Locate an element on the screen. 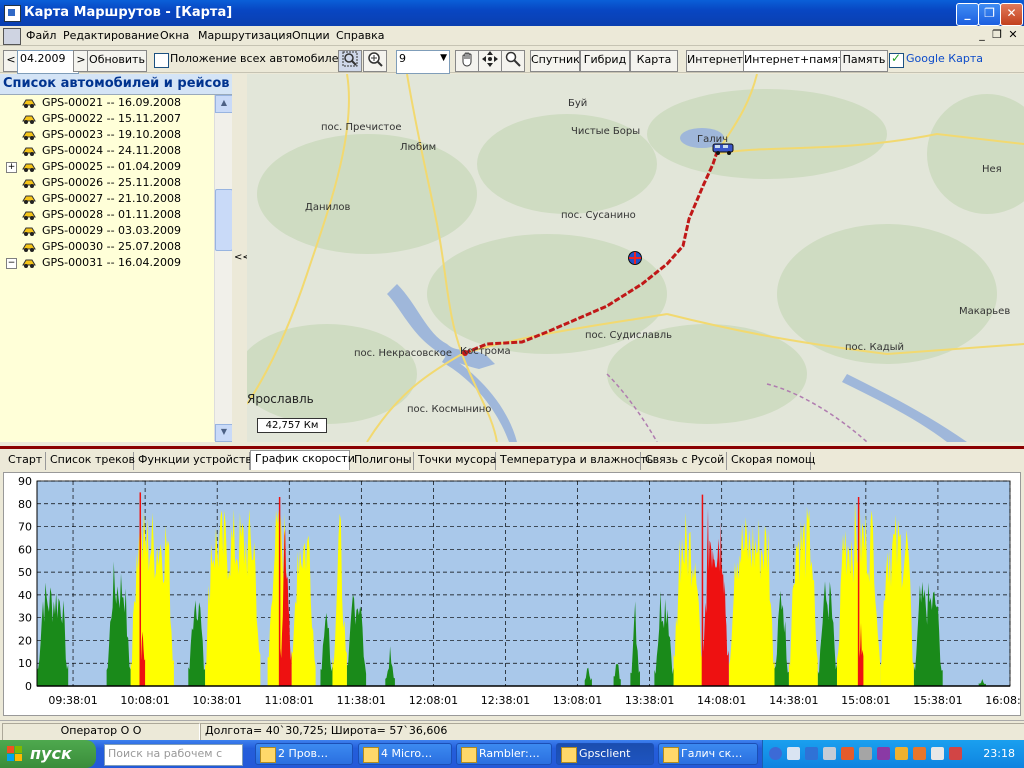  internet-memory-source-button: Интернет+память is located at coordinates (797, 61).